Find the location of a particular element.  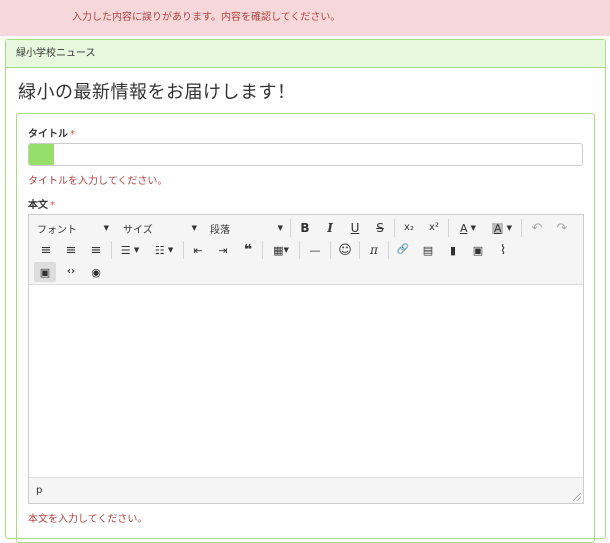

paste-text-button: ▣ is located at coordinates (45, 272).